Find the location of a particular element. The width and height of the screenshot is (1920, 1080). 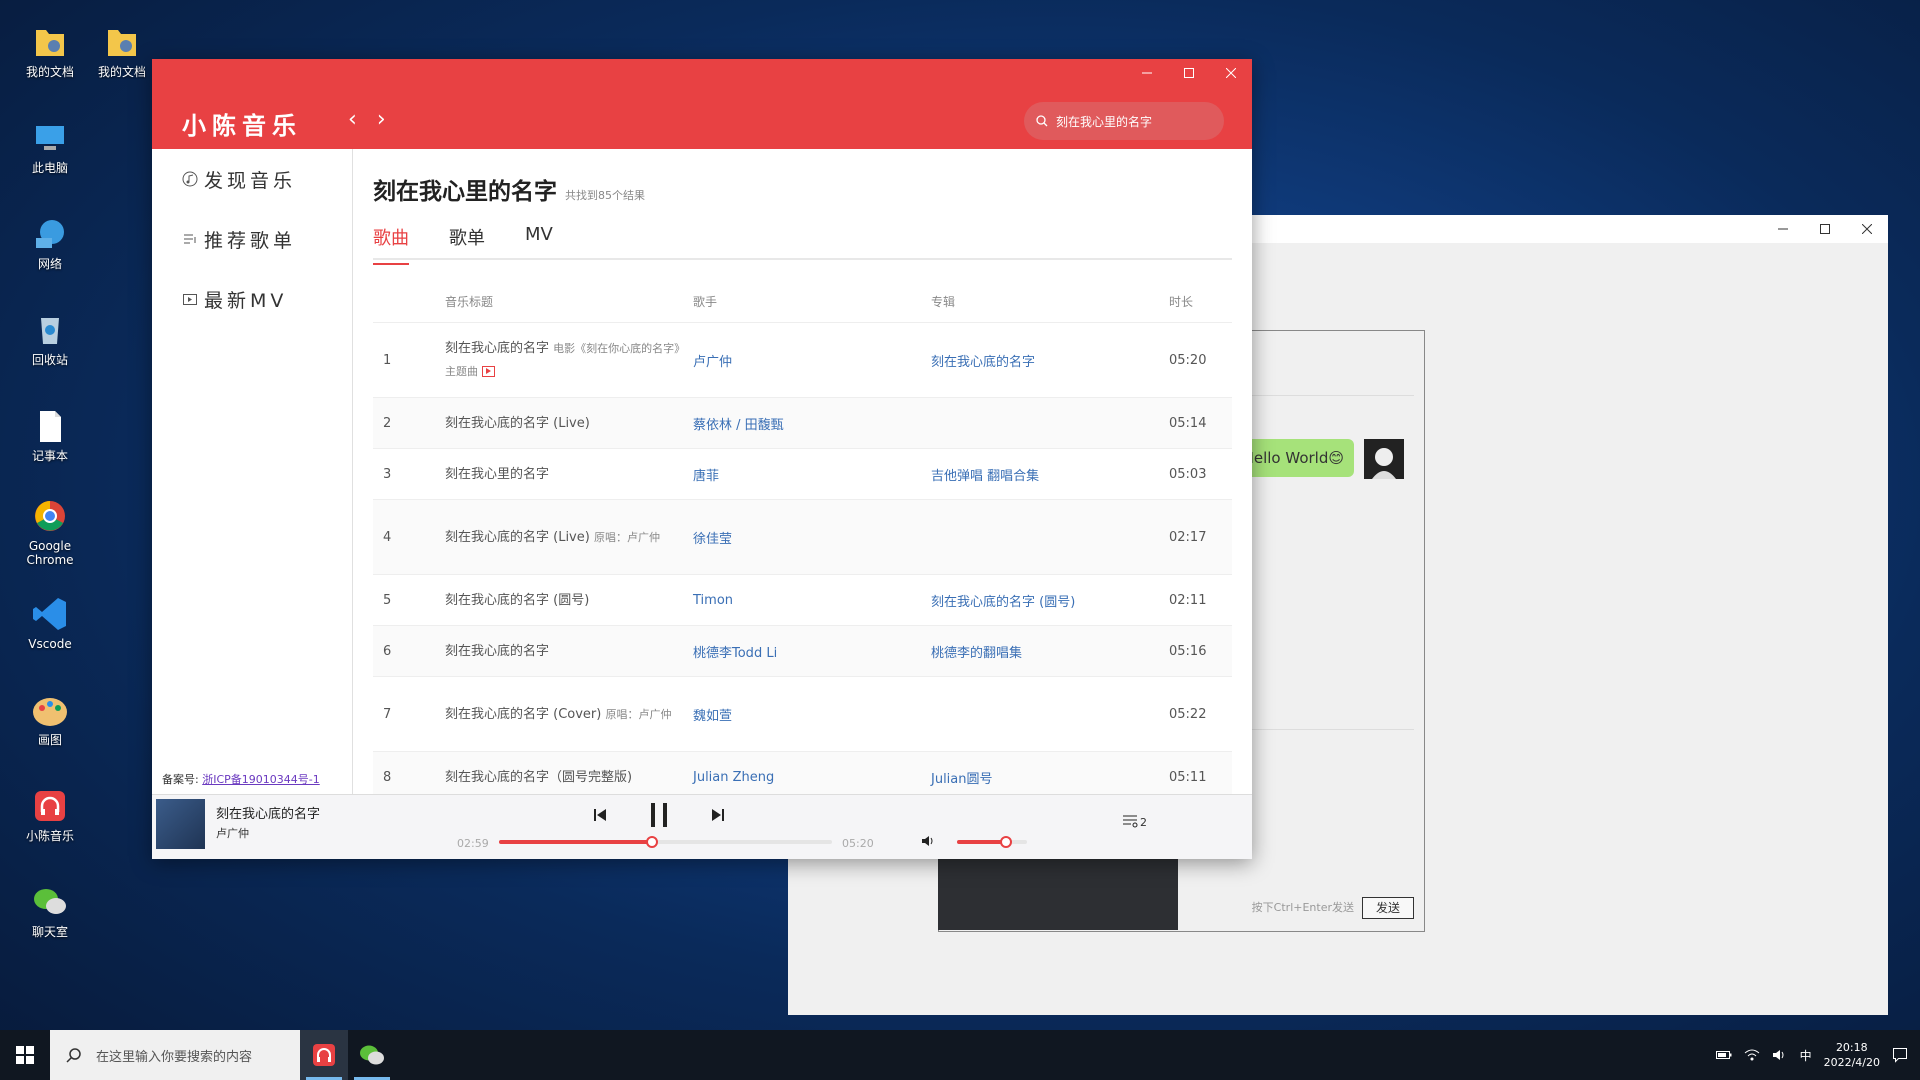

volume-icon is located at coordinates (928, 841).